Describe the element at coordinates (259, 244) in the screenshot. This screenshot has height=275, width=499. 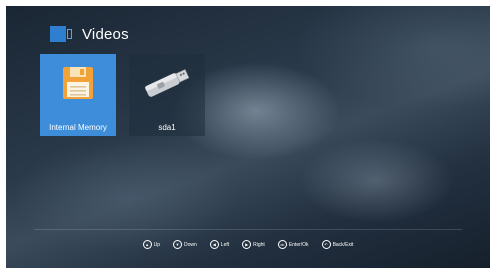
I see `hint-label: Right` at that location.